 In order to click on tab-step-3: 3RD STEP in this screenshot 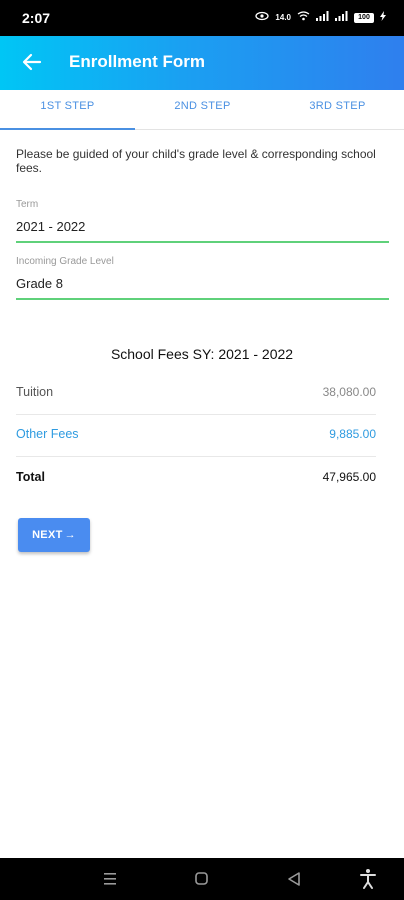, I will do `click(337, 110)`.